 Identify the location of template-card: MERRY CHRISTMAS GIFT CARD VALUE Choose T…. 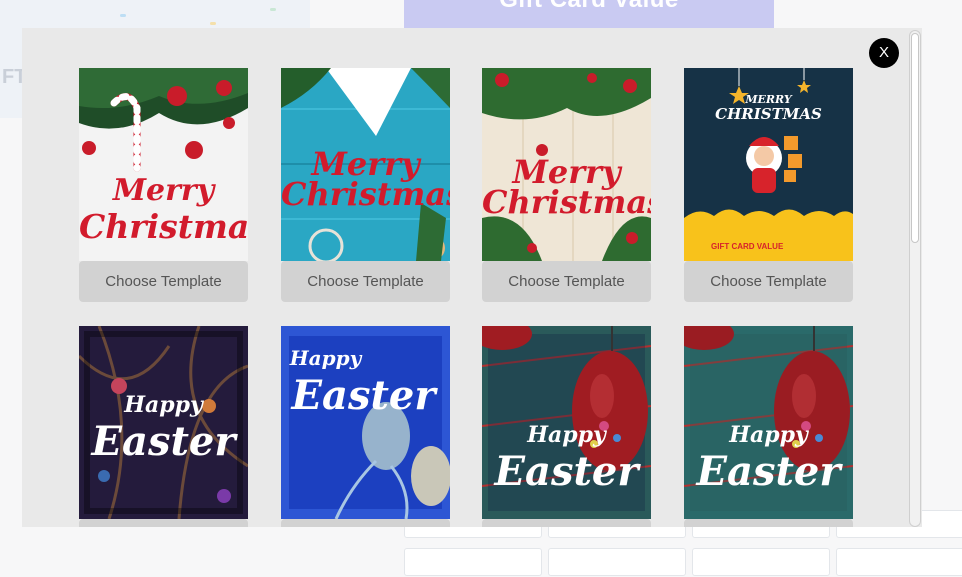
(768, 185).